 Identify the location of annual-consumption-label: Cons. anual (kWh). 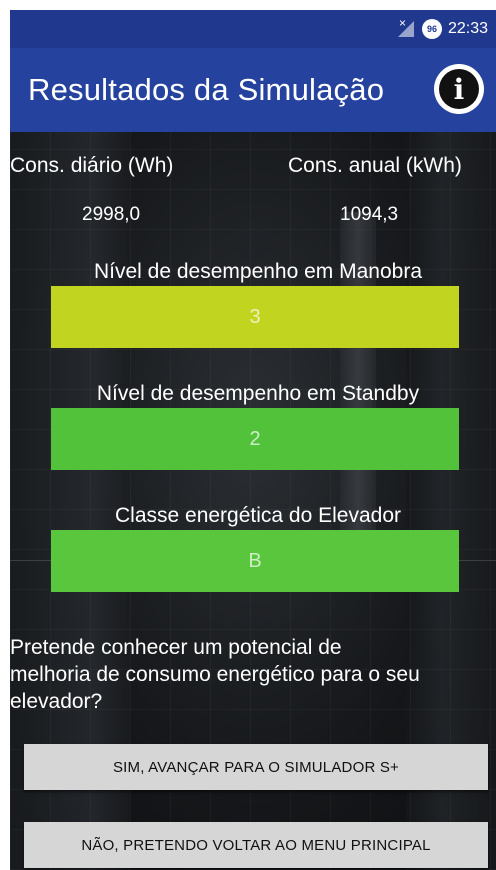
(375, 165).